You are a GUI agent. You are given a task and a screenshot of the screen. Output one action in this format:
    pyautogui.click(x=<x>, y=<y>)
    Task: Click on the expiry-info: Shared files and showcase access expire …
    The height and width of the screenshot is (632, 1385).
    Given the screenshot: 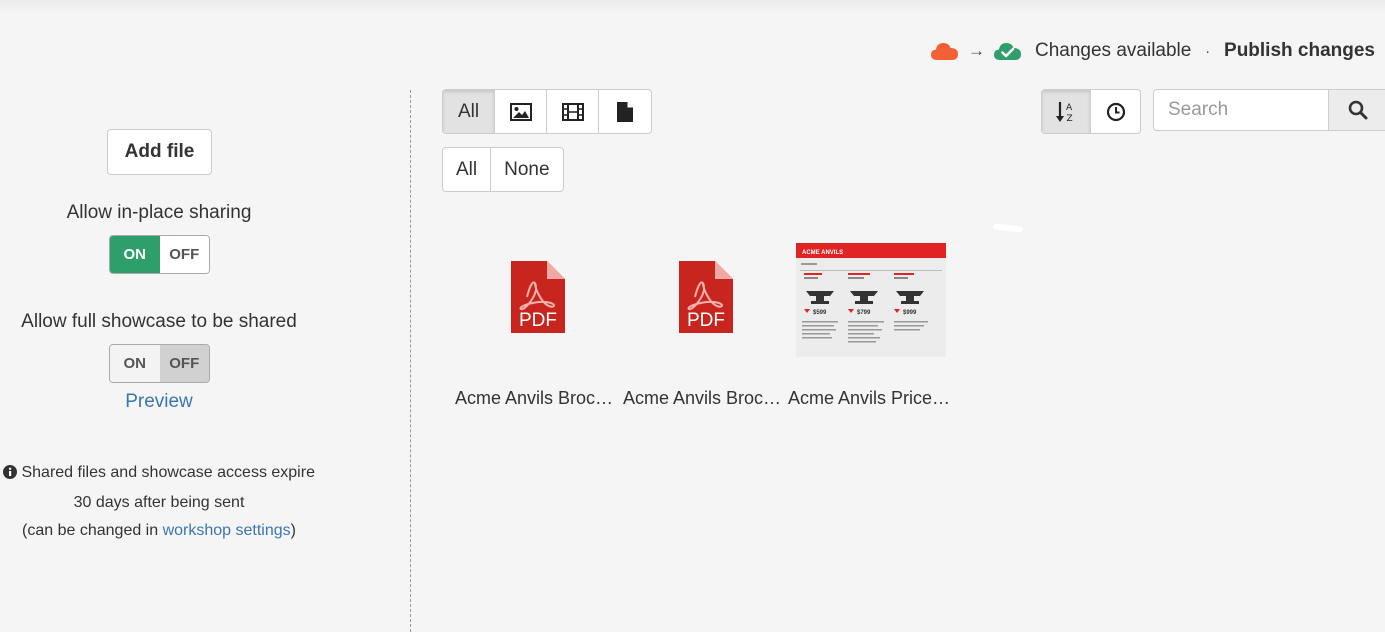 What is the action you would take?
    pyautogui.click(x=159, y=502)
    